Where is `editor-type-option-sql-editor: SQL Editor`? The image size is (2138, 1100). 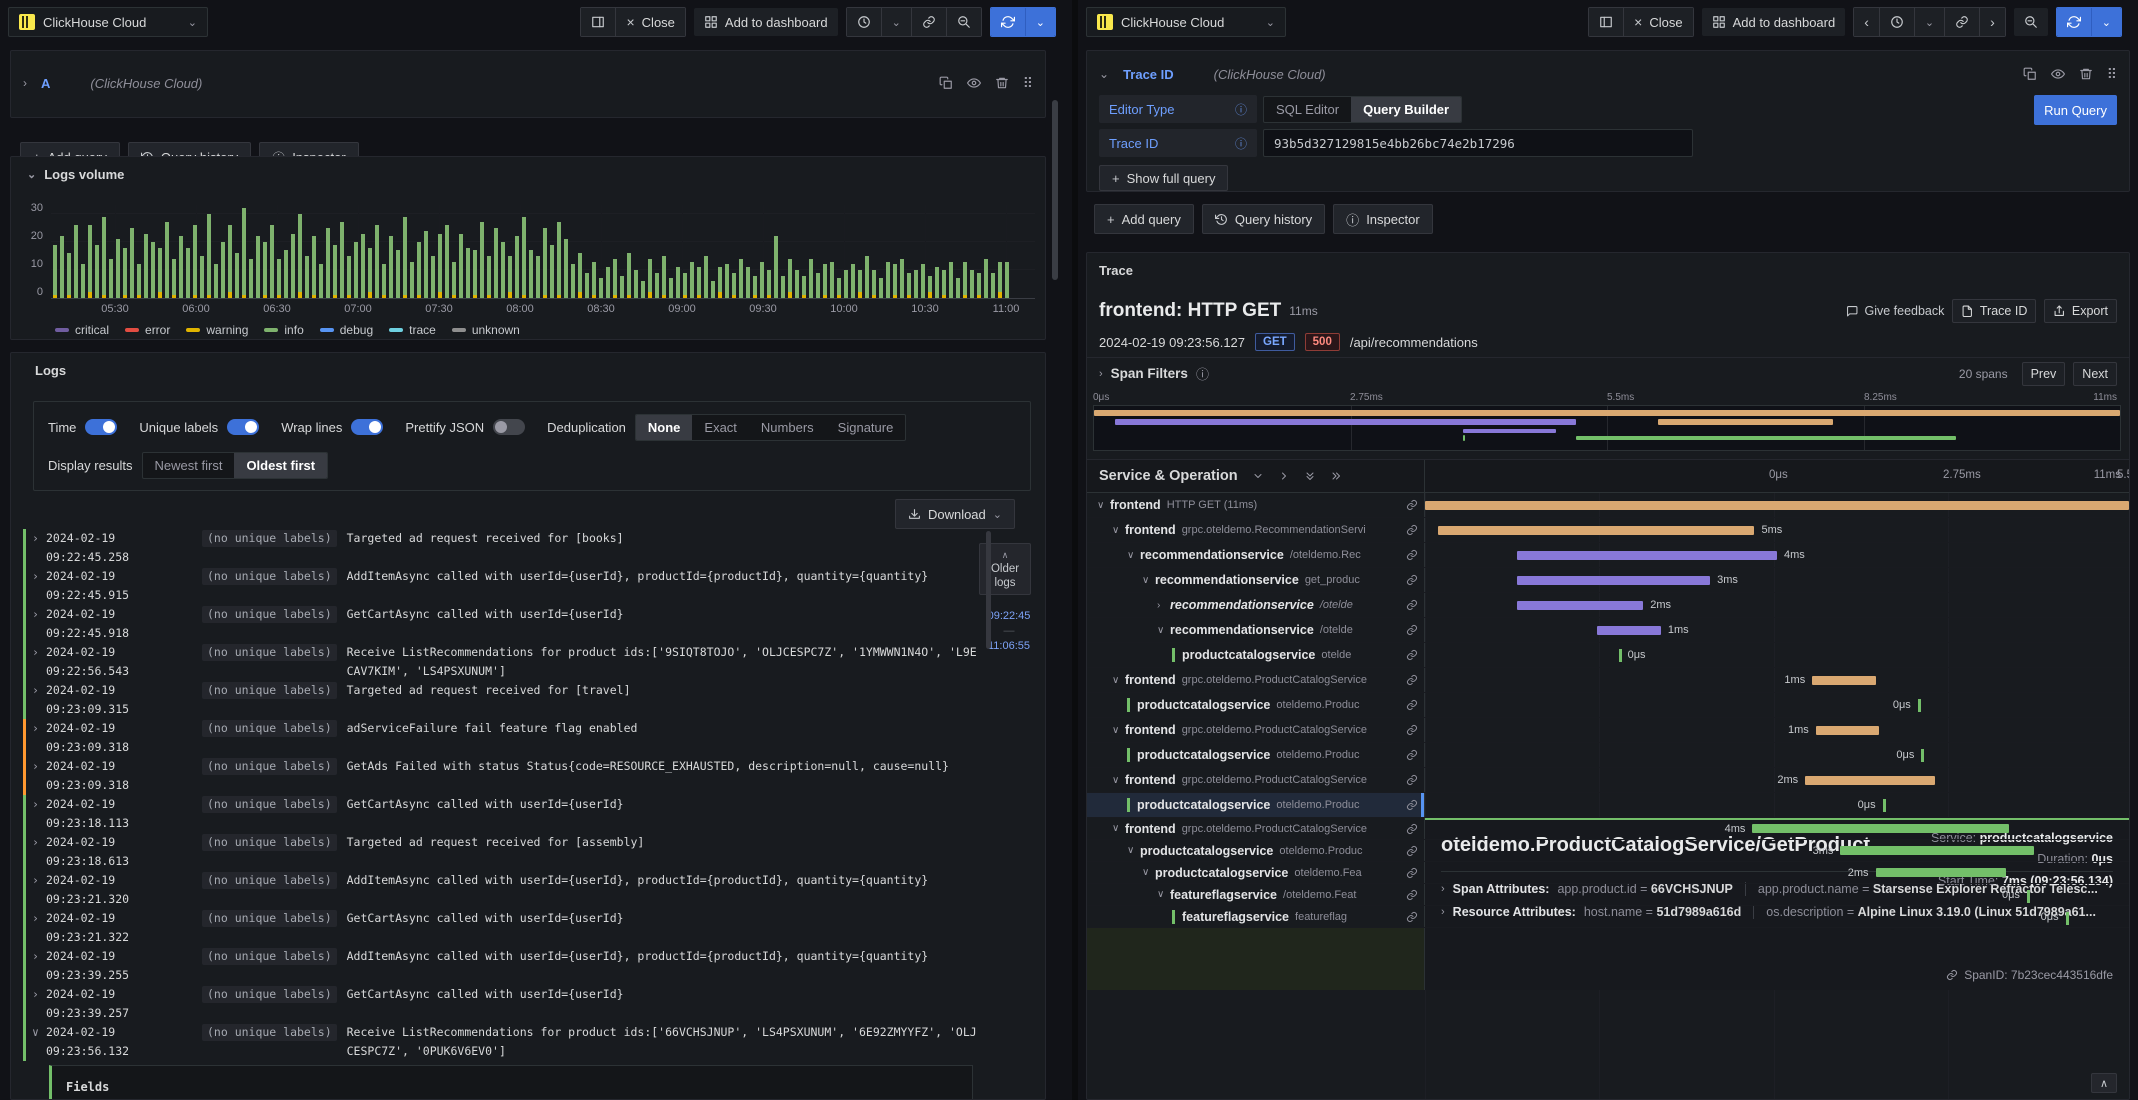
editor-type-option-sql-editor: SQL Editor is located at coordinates (1307, 109).